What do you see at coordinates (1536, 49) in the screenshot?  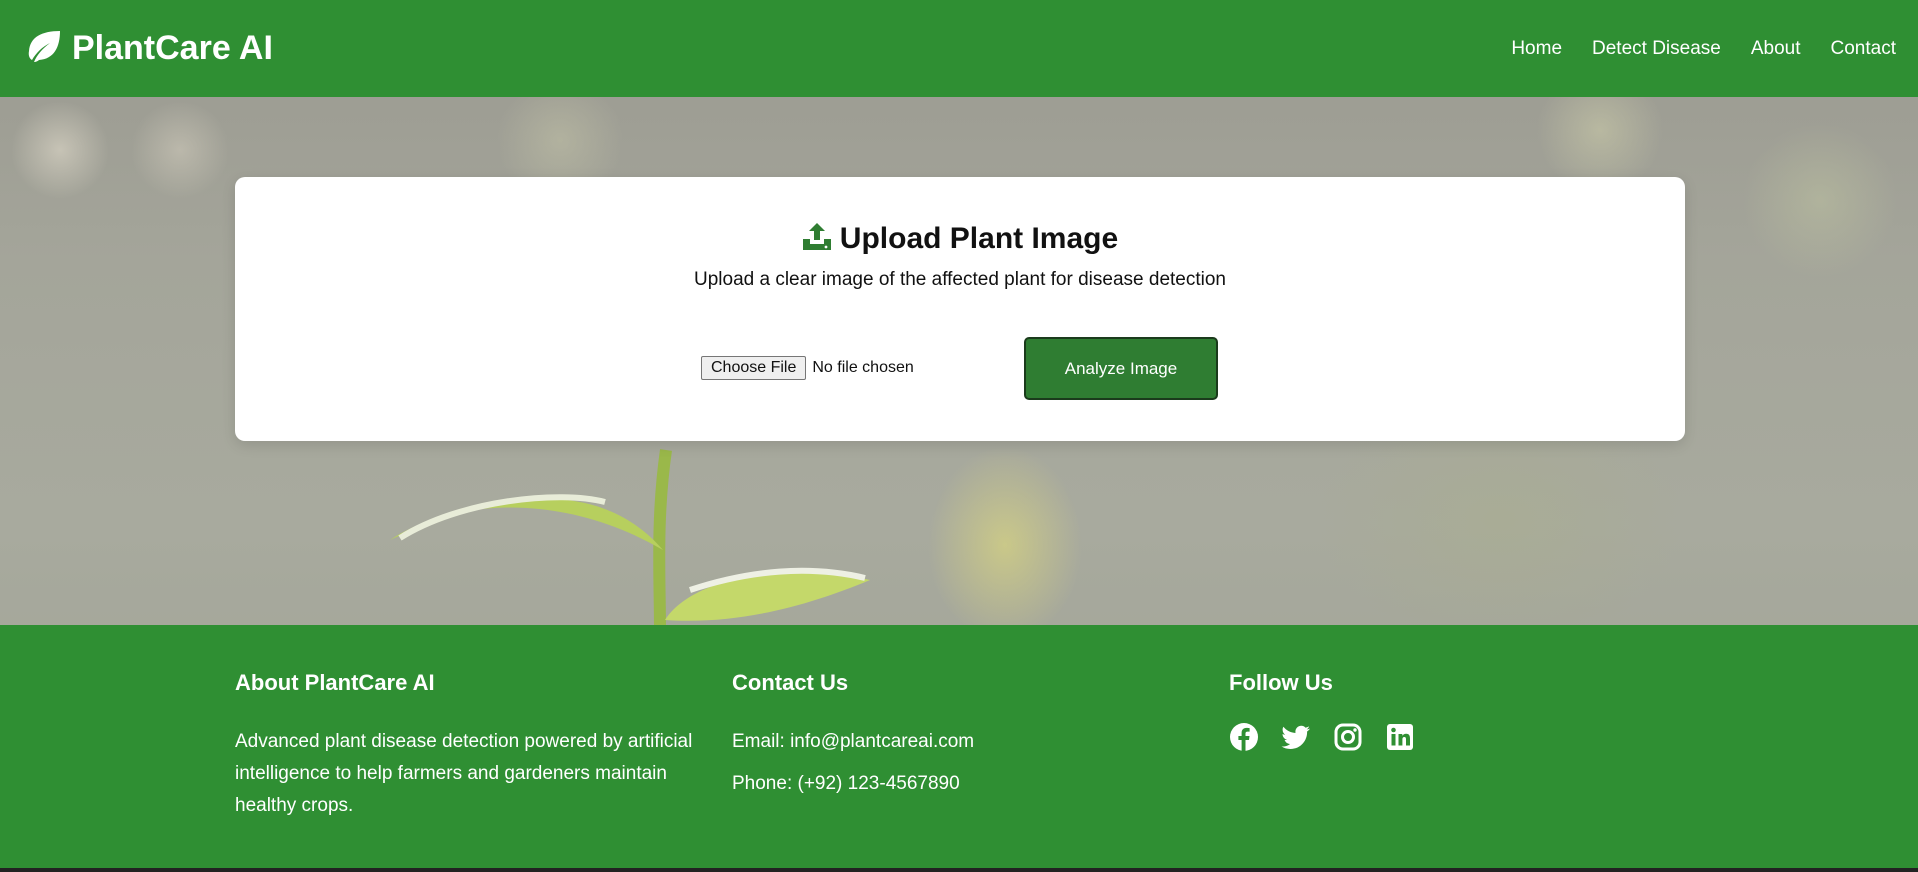 I see `nav-home: Home` at bounding box center [1536, 49].